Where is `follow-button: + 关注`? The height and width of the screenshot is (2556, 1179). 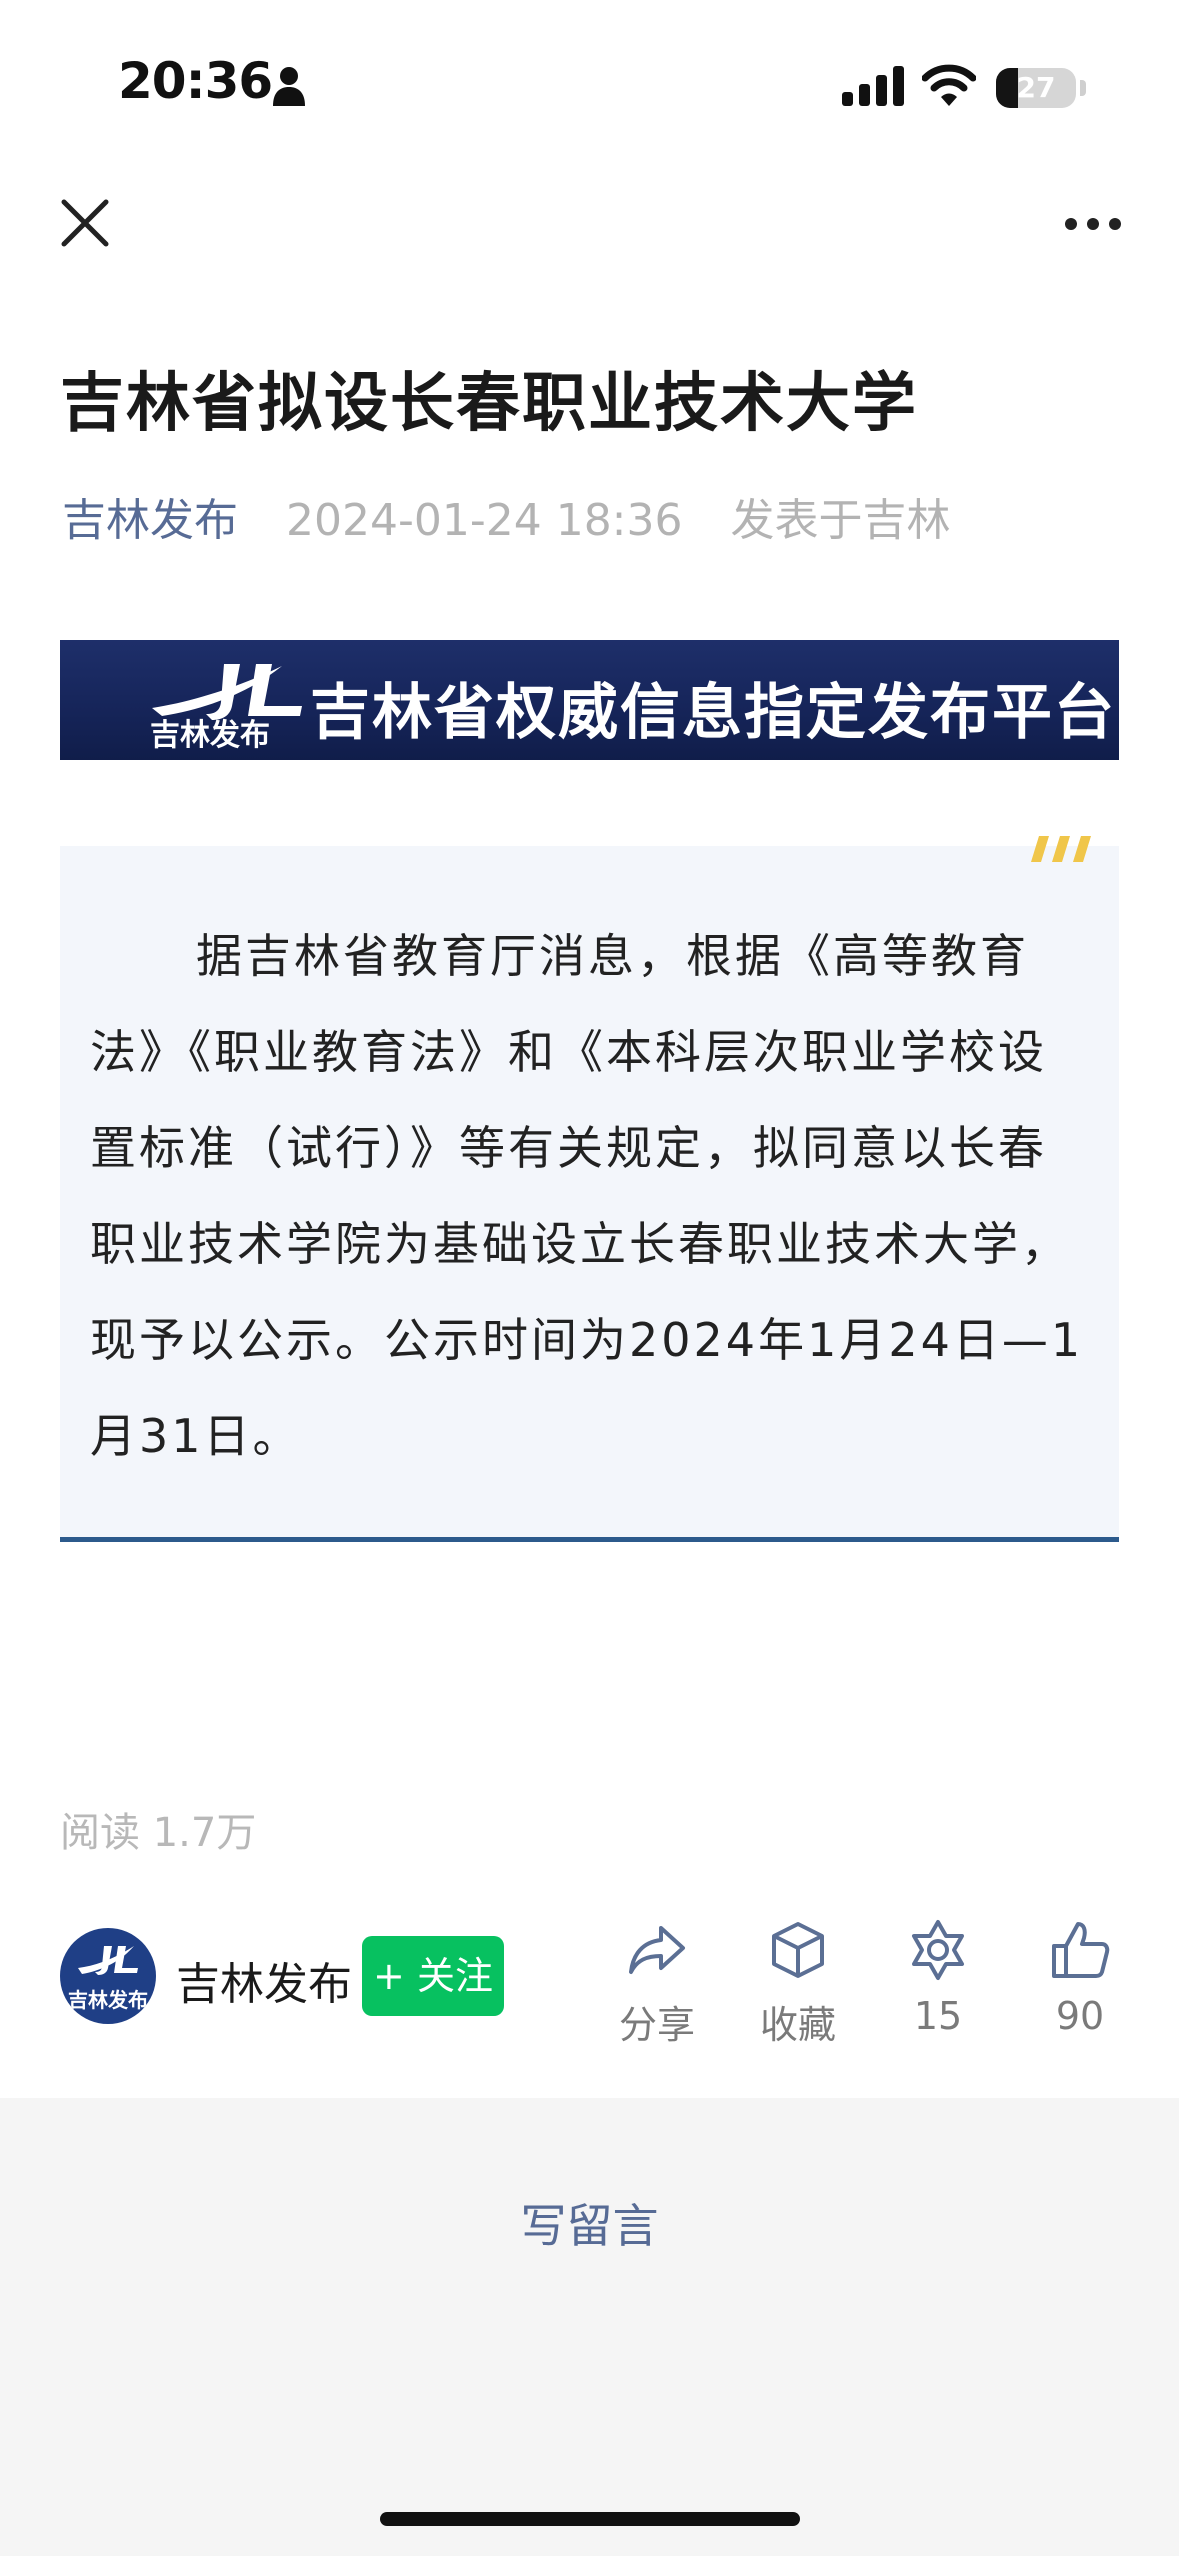 follow-button: + 关注 is located at coordinates (433, 1976).